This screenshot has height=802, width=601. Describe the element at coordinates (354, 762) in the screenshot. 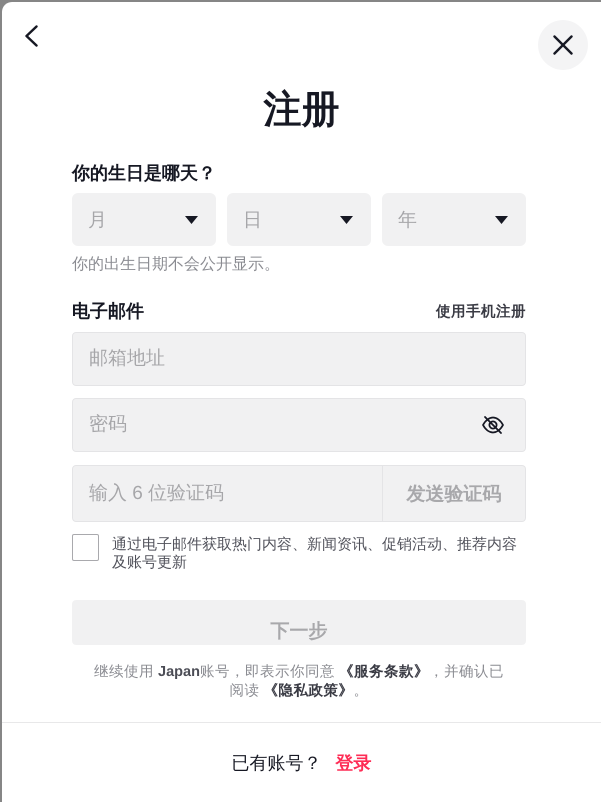

I see `login-link: 登录` at that location.